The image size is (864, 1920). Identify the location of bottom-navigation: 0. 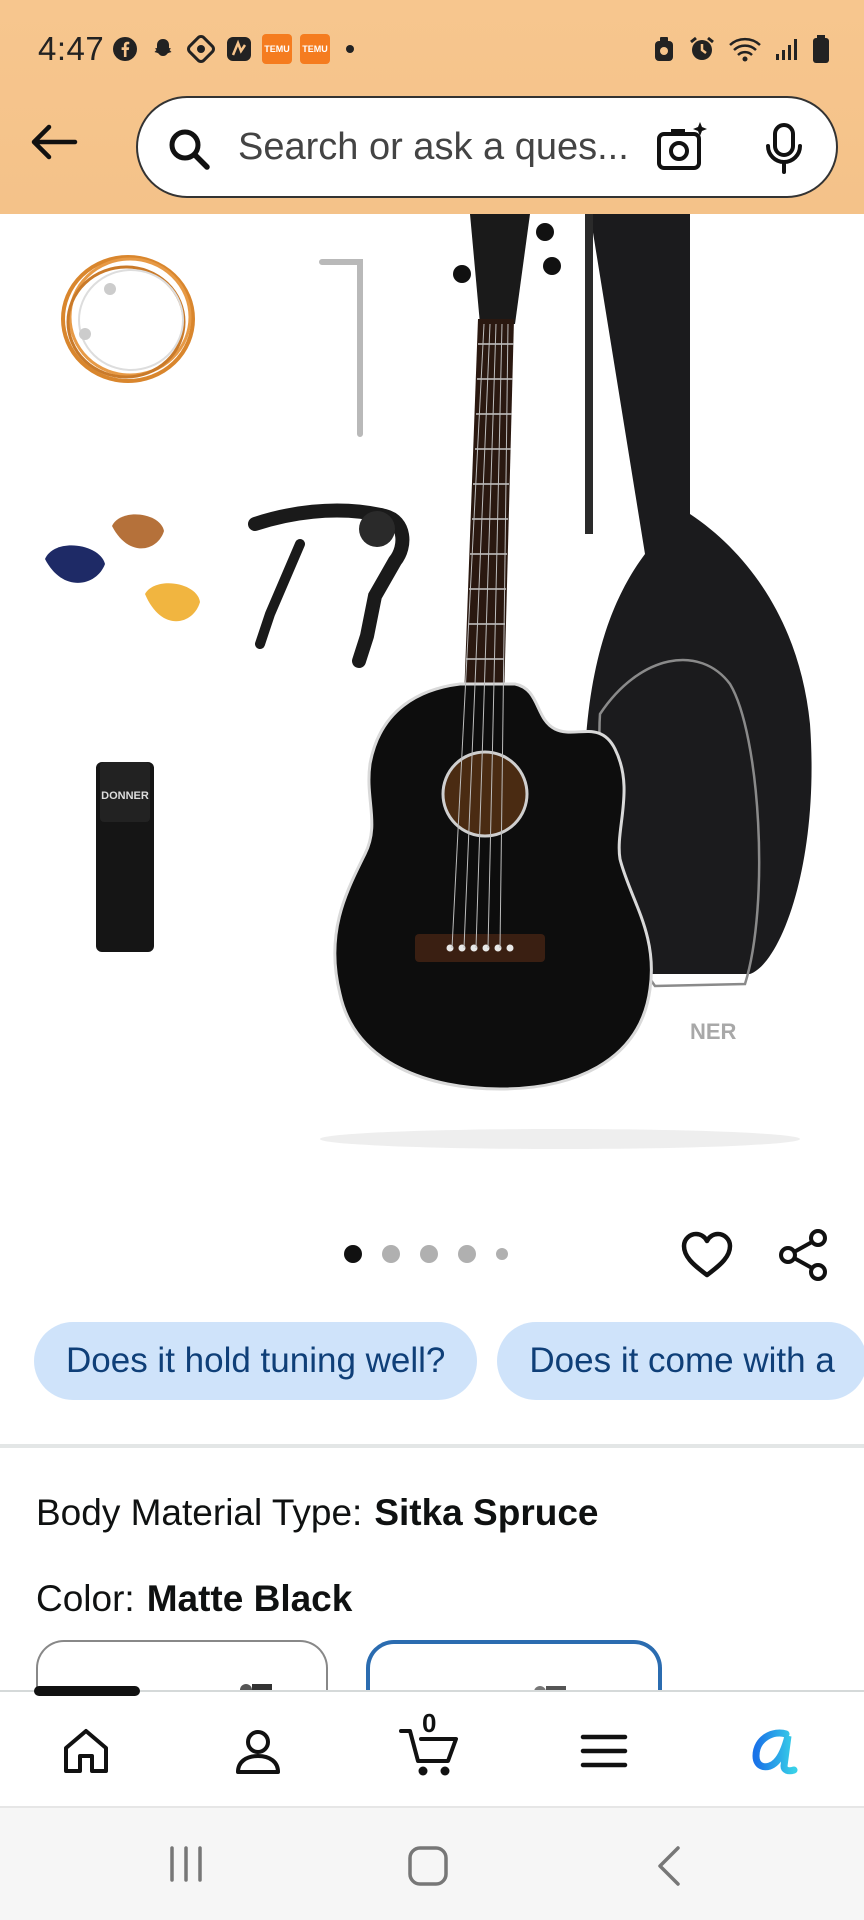
(432, 1746).